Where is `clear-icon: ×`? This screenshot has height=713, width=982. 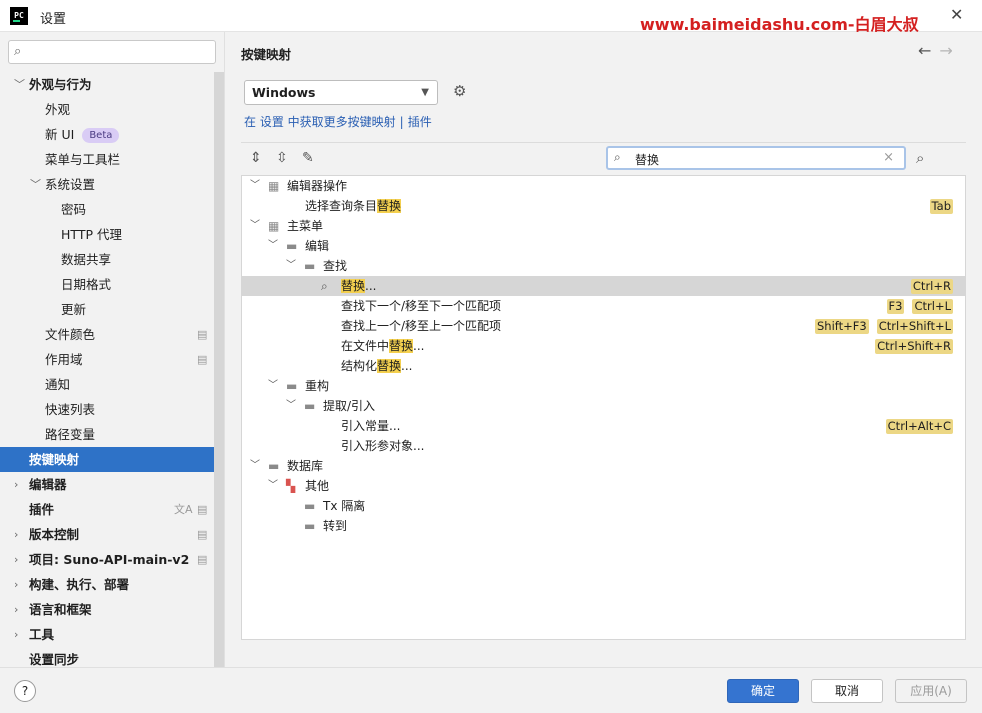 clear-icon: × is located at coordinates (888, 157).